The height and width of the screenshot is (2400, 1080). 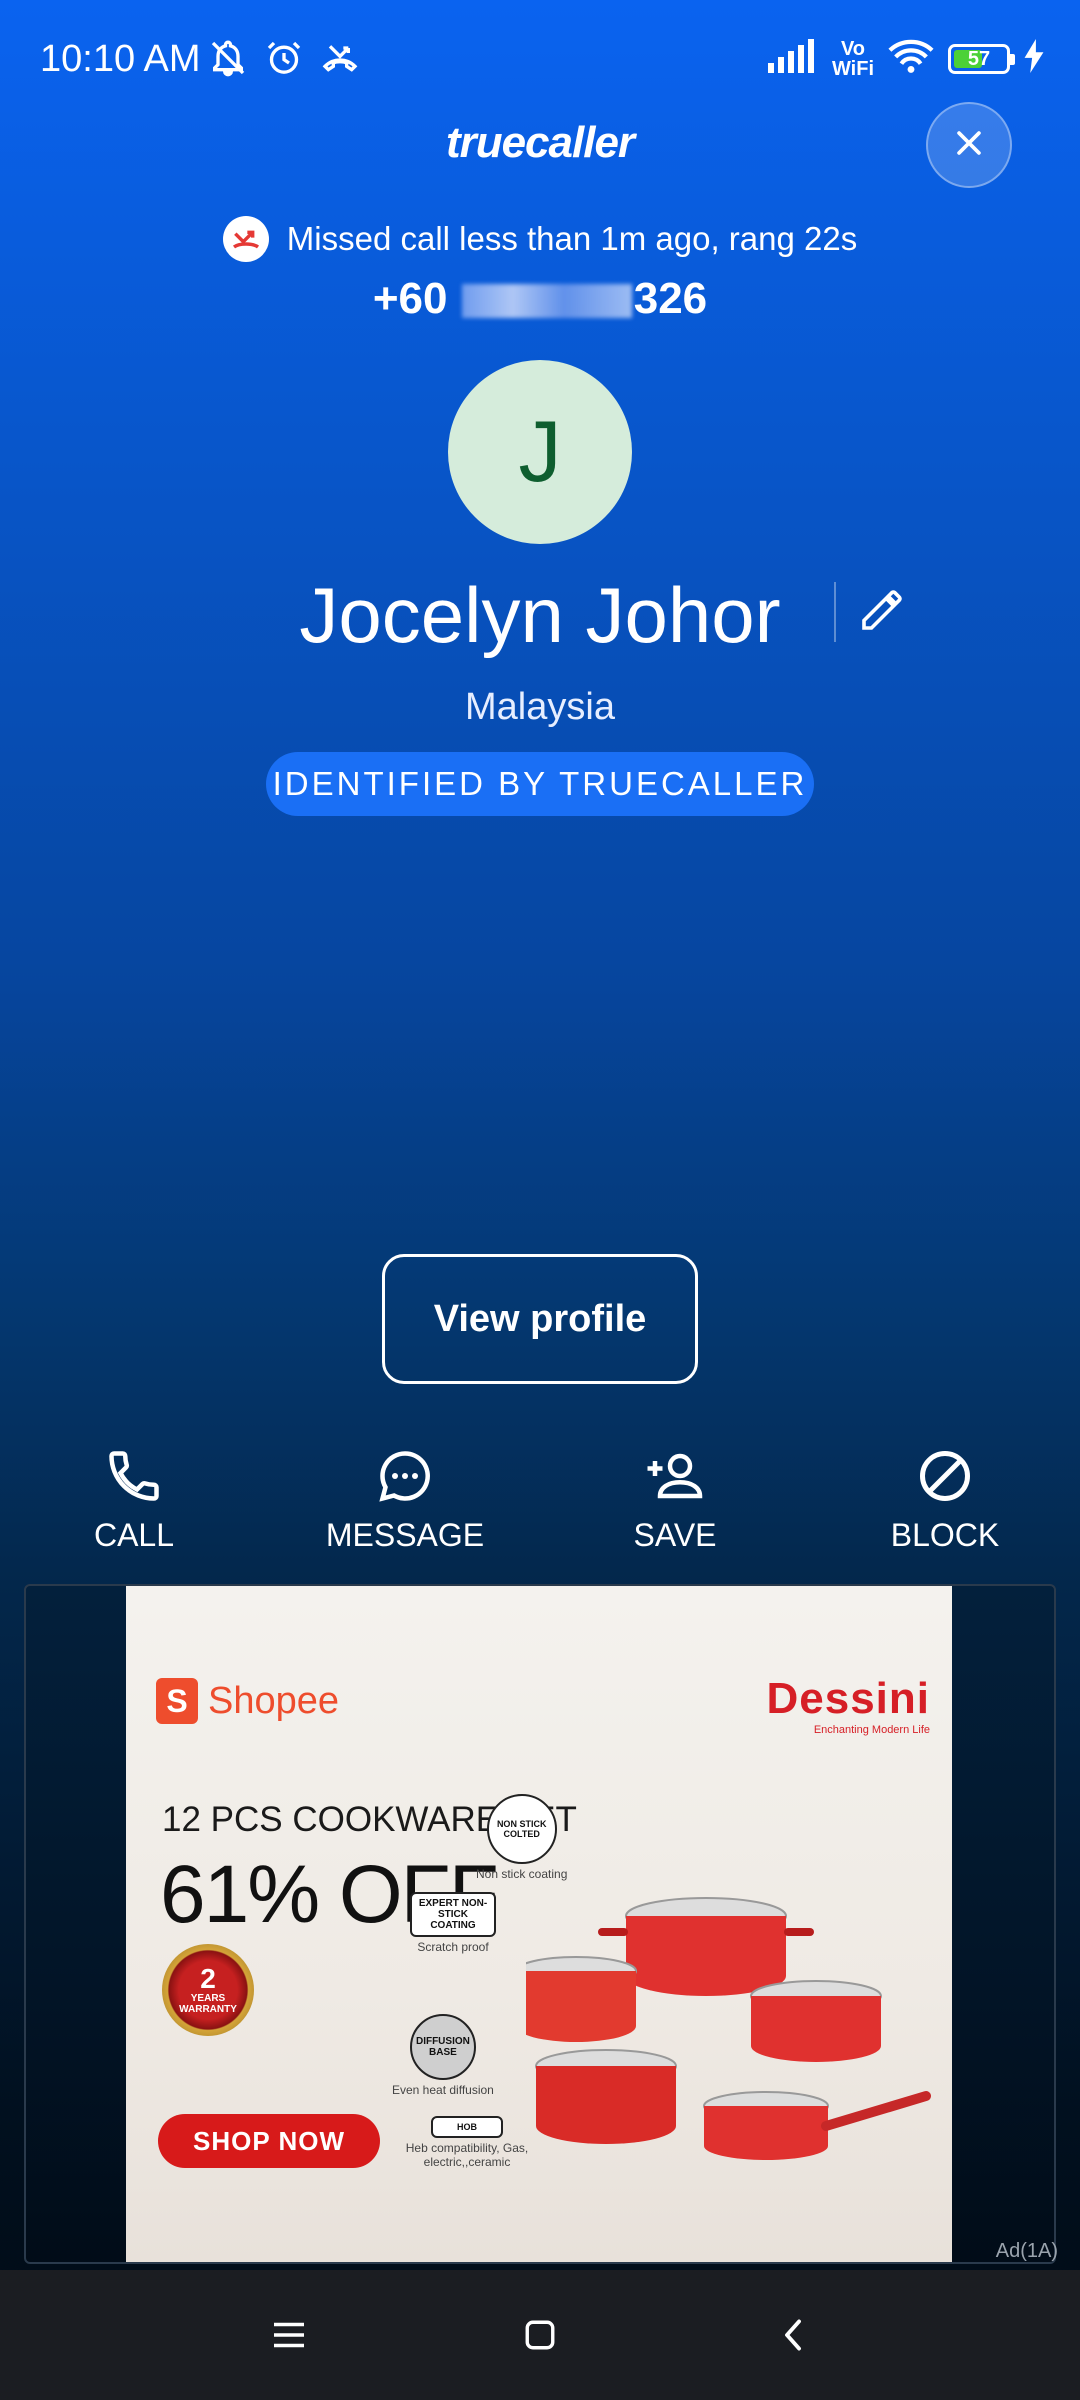 I want to click on message-button: MESSAGE, so click(x=405, y=1500).